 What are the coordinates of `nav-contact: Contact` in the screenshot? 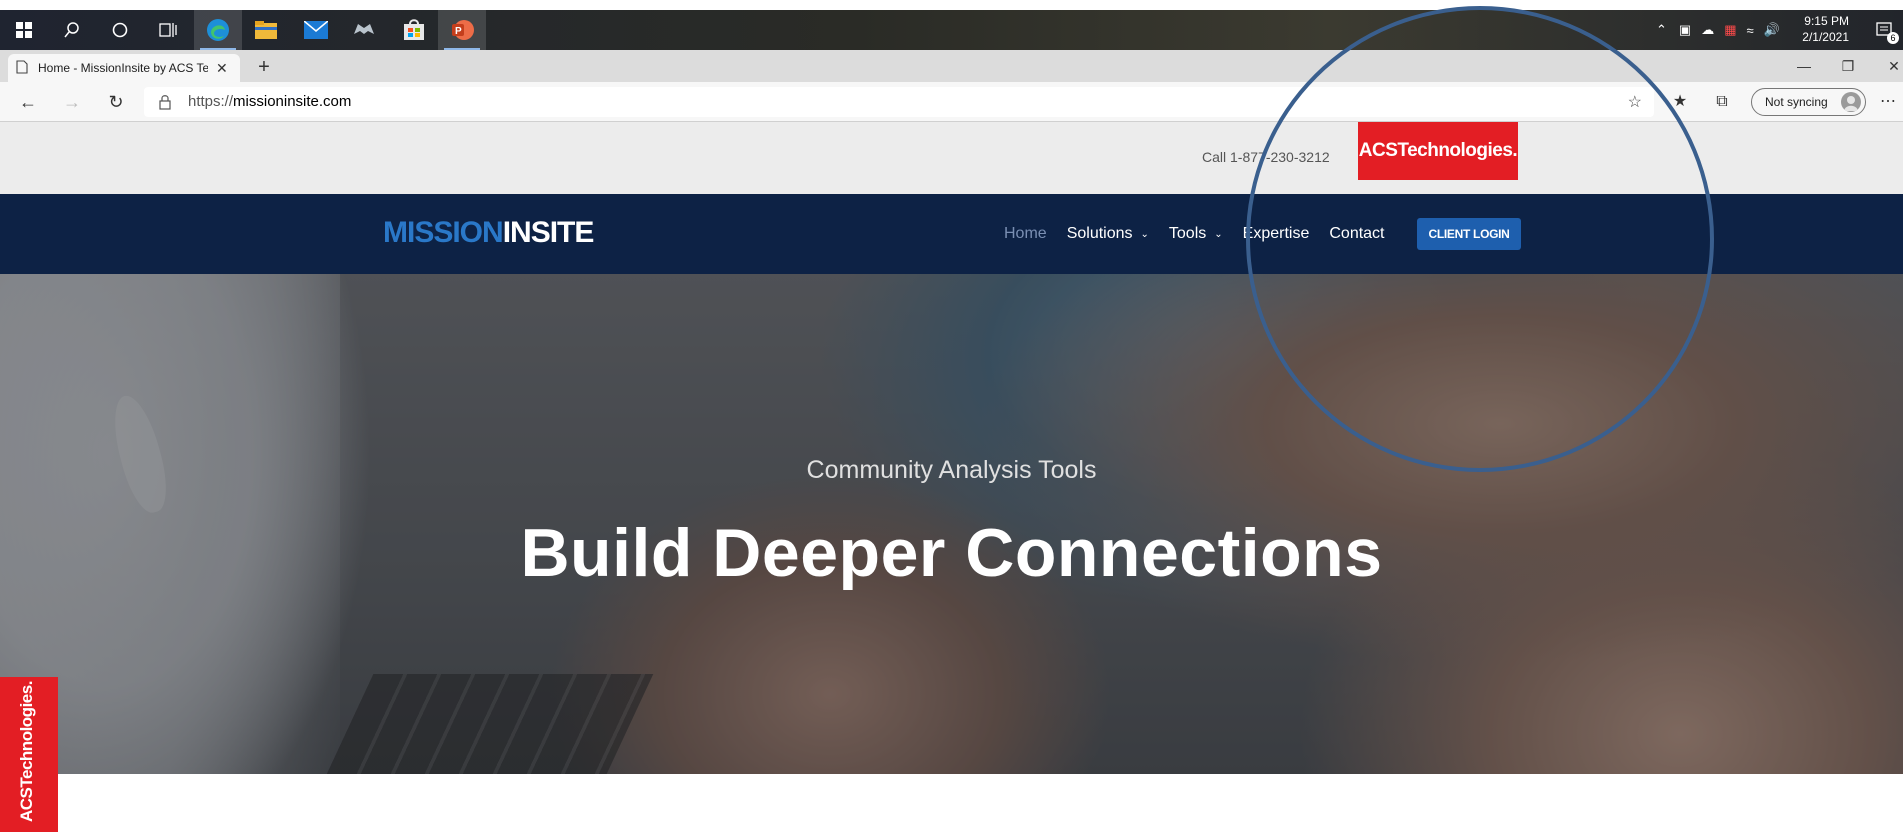 It's located at (1356, 234).